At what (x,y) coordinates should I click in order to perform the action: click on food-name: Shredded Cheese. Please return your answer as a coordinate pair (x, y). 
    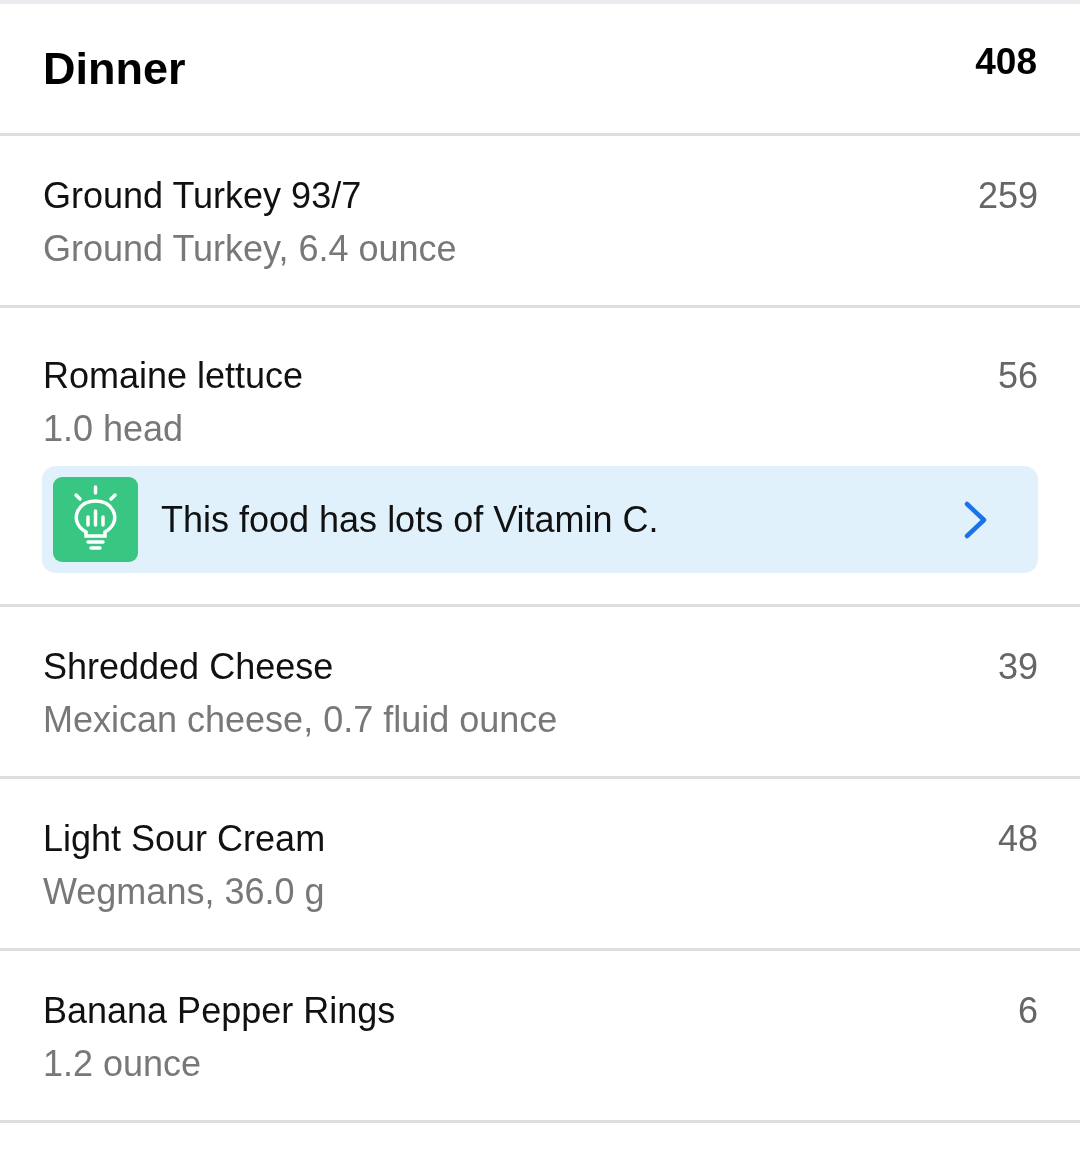
    Looking at the image, I should click on (188, 666).